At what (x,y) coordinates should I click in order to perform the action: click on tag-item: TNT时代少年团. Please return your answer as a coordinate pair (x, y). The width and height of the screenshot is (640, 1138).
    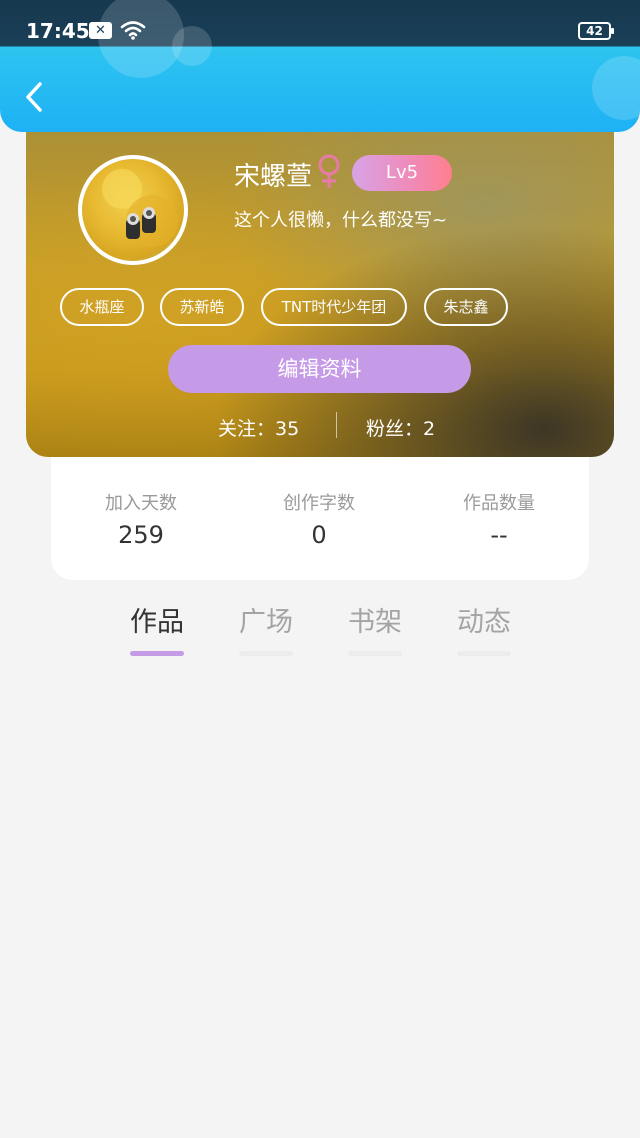
    Looking at the image, I should click on (334, 307).